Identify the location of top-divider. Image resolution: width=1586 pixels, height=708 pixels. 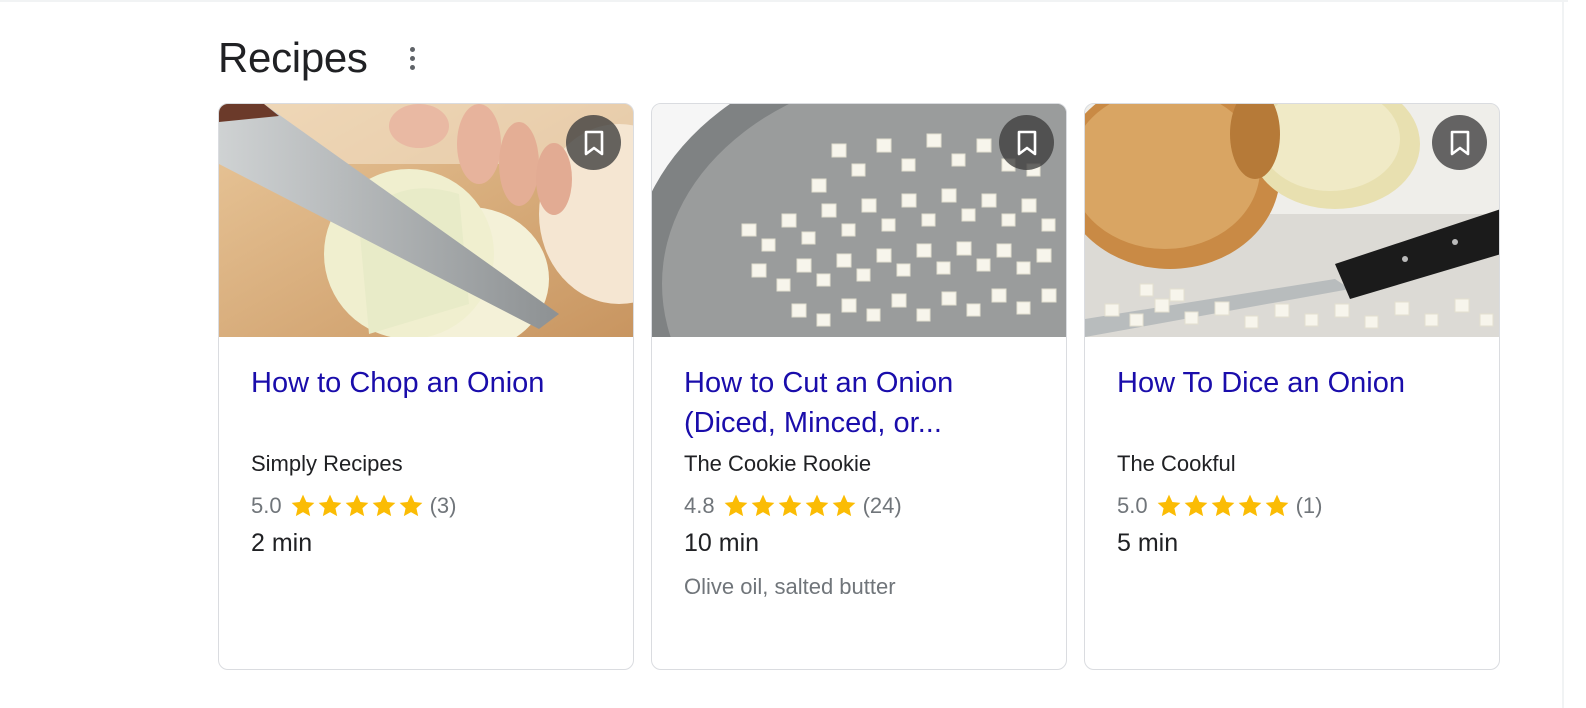
(784, 1).